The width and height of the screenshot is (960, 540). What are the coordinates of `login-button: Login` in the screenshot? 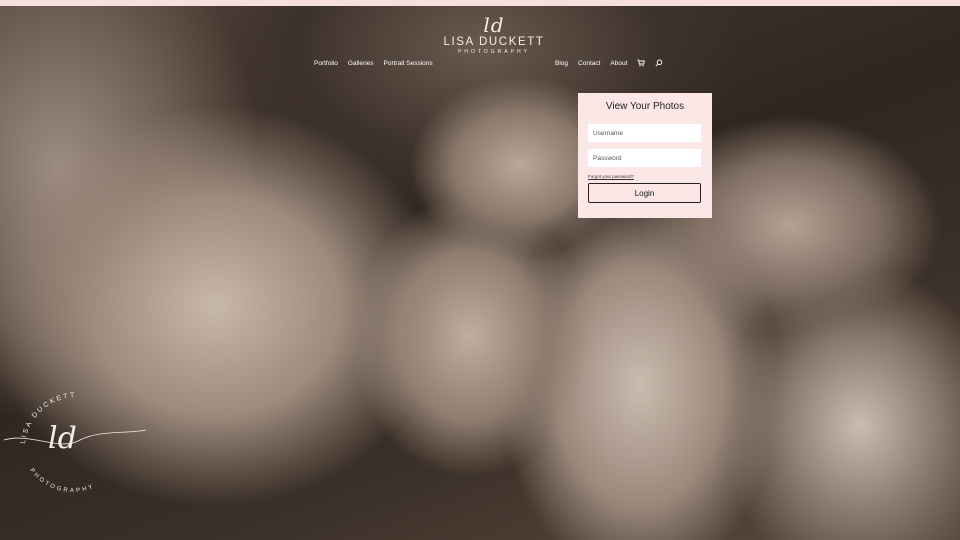 It's located at (644, 193).